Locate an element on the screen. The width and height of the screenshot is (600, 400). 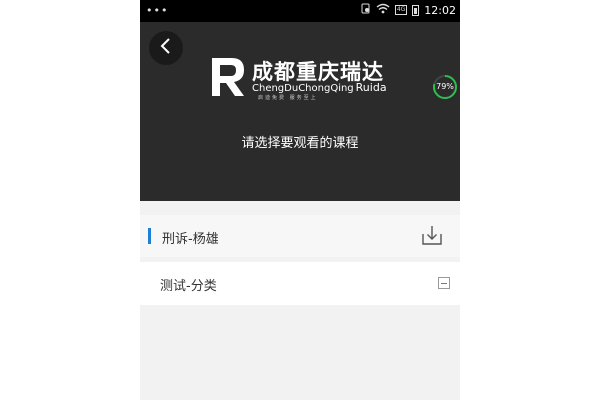
battery-icon is located at coordinates (416, 10).